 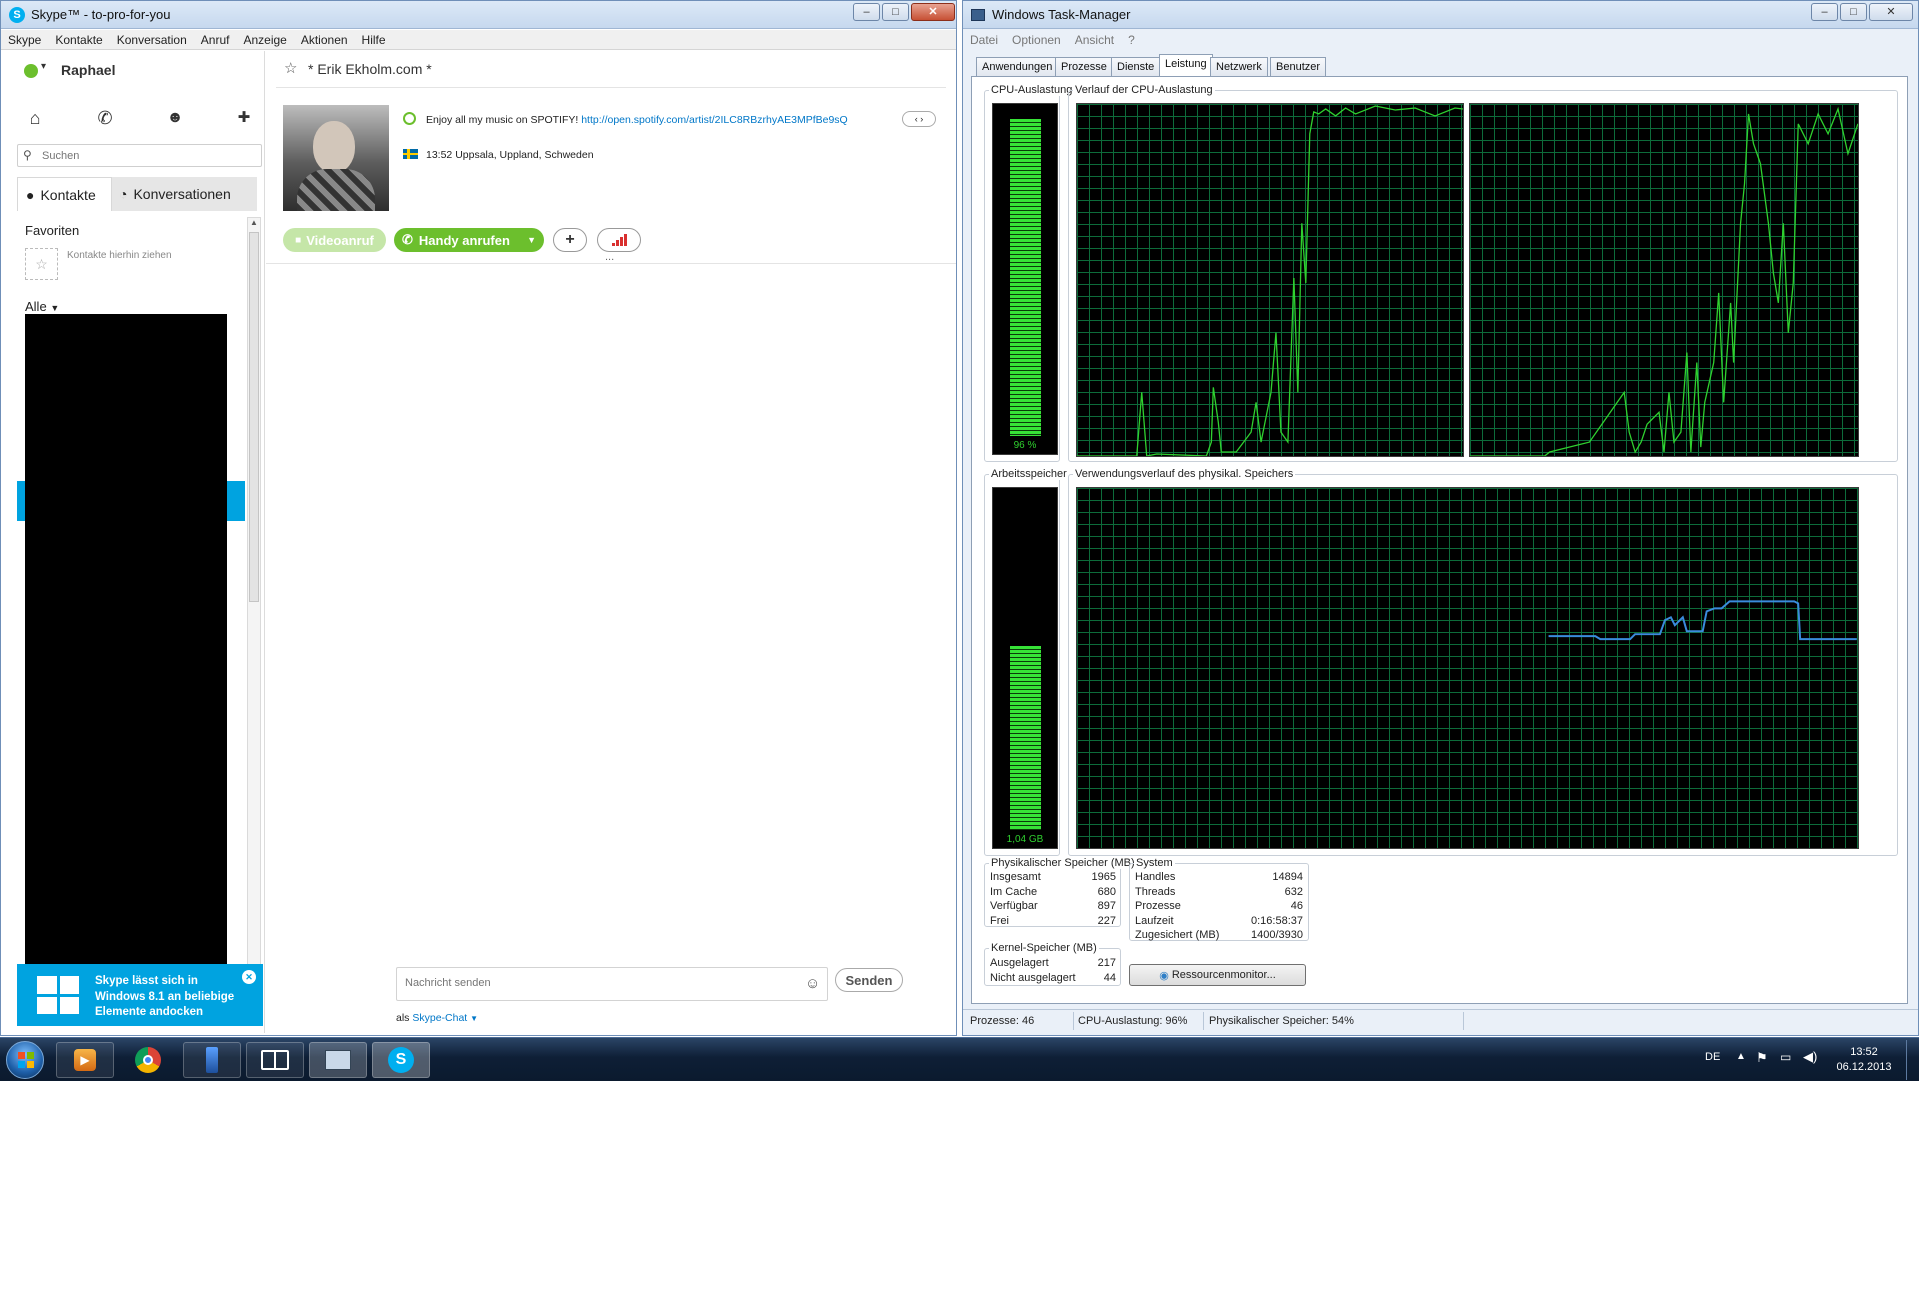 What do you see at coordinates (78, 40) in the screenshot?
I see `menu-kontakte: Kontakte` at bounding box center [78, 40].